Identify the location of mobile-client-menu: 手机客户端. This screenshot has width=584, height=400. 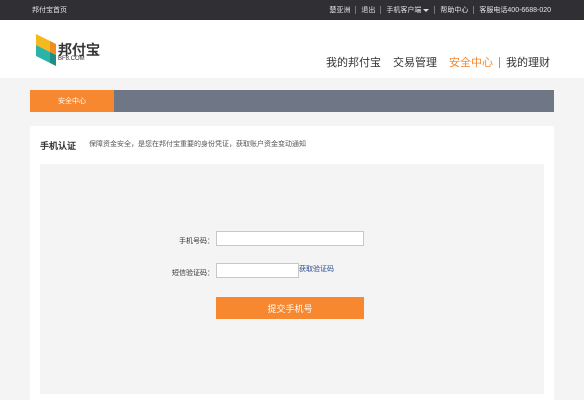
(407, 10).